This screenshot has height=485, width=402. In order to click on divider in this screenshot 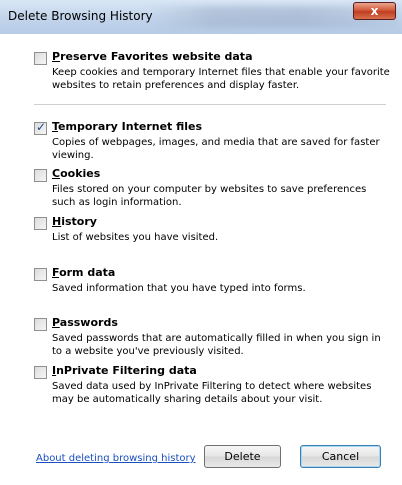, I will do `click(210, 104)`.